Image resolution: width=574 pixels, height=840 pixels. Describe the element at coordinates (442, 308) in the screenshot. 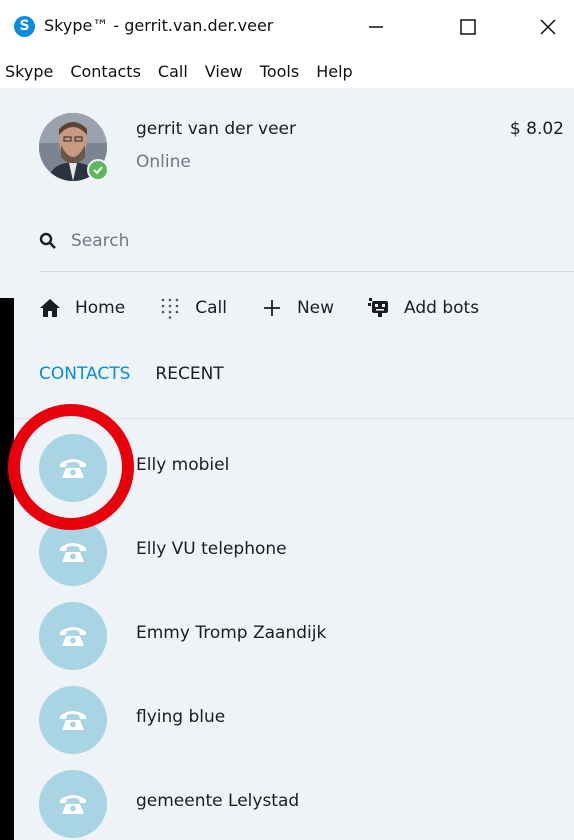

I see `add-bots-label: Add bots` at that location.